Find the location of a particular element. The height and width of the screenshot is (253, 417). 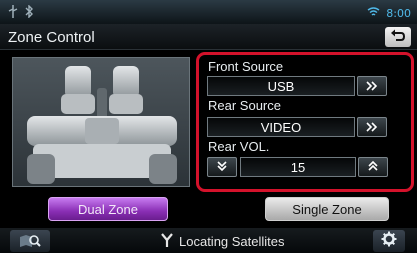

rear-vol-down-button is located at coordinates (222, 167).